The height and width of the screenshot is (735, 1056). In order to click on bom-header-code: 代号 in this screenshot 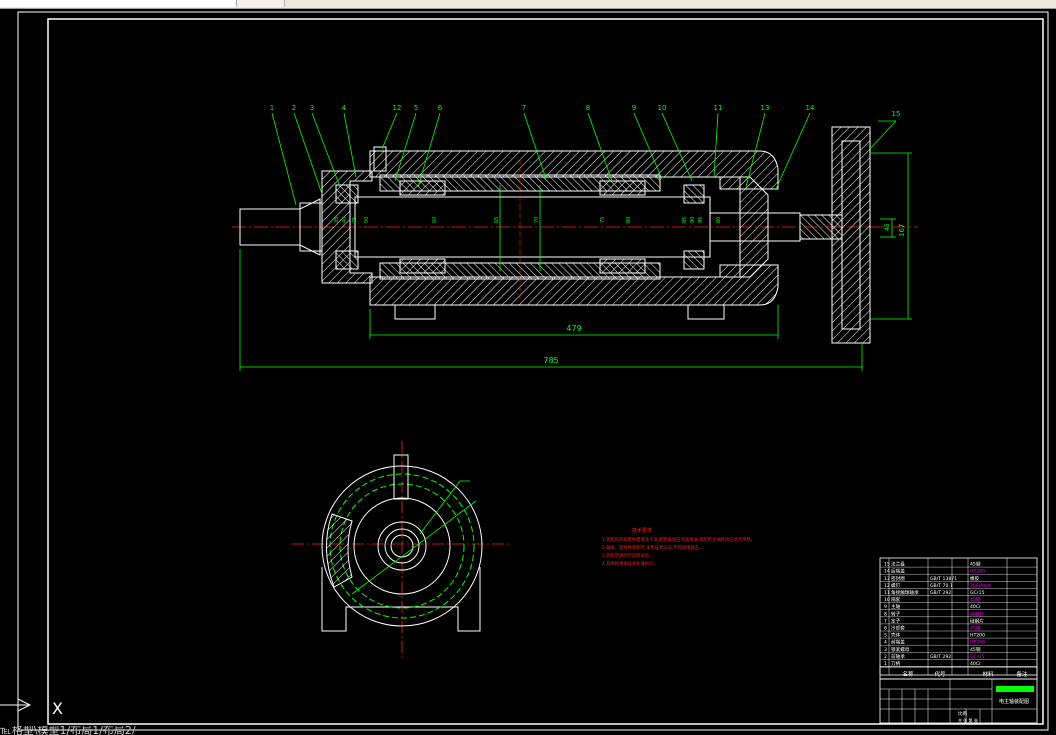, I will do `click(940, 674)`.